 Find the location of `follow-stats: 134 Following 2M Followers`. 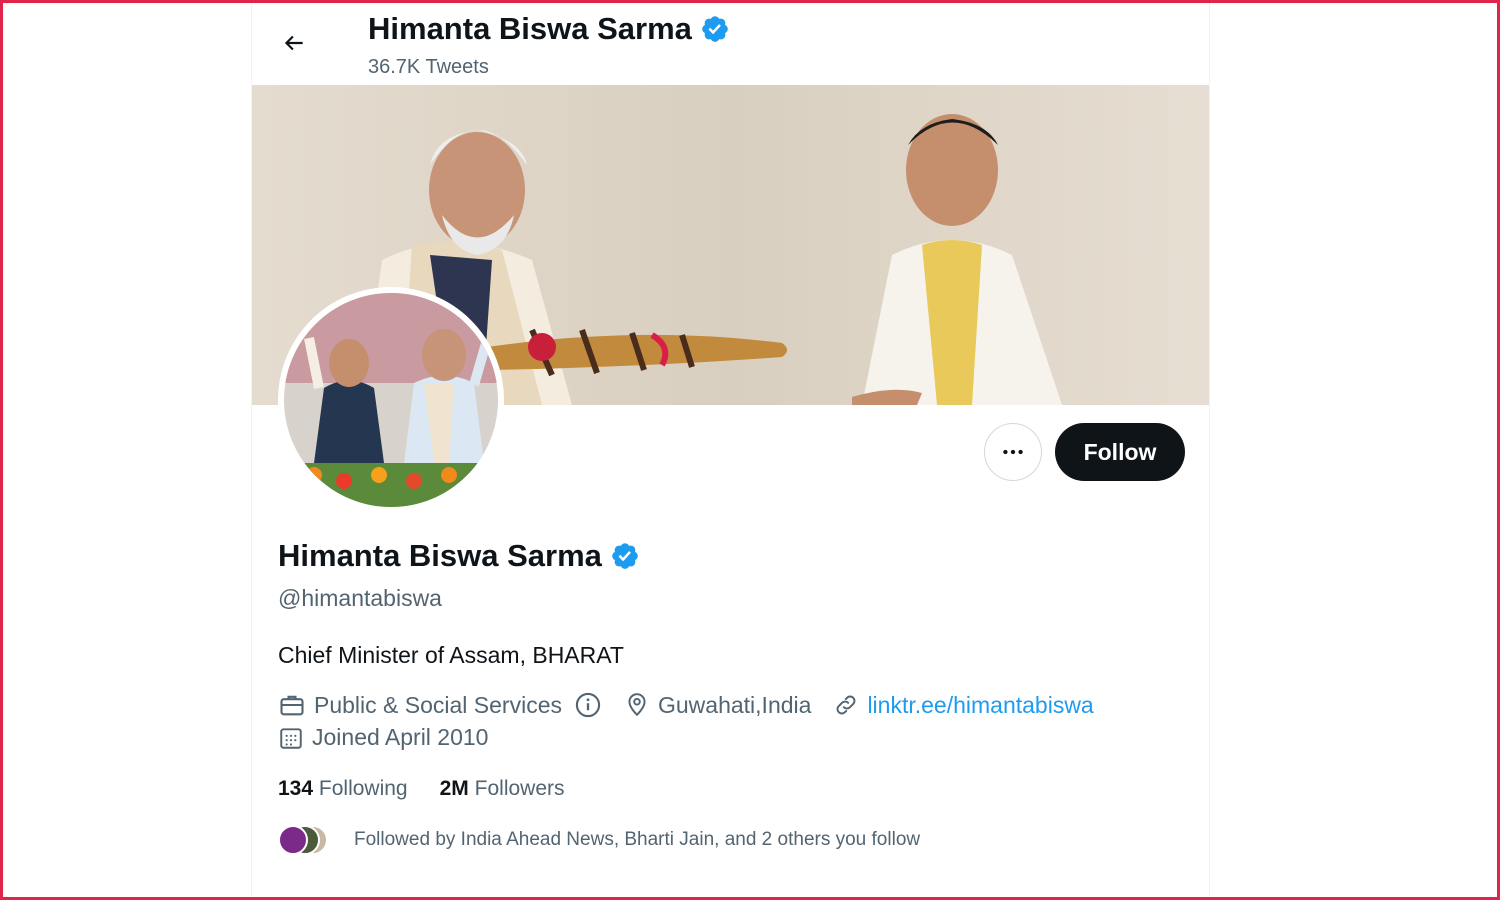

follow-stats: 134 Following 2M Followers is located at coordinates (421, 789).